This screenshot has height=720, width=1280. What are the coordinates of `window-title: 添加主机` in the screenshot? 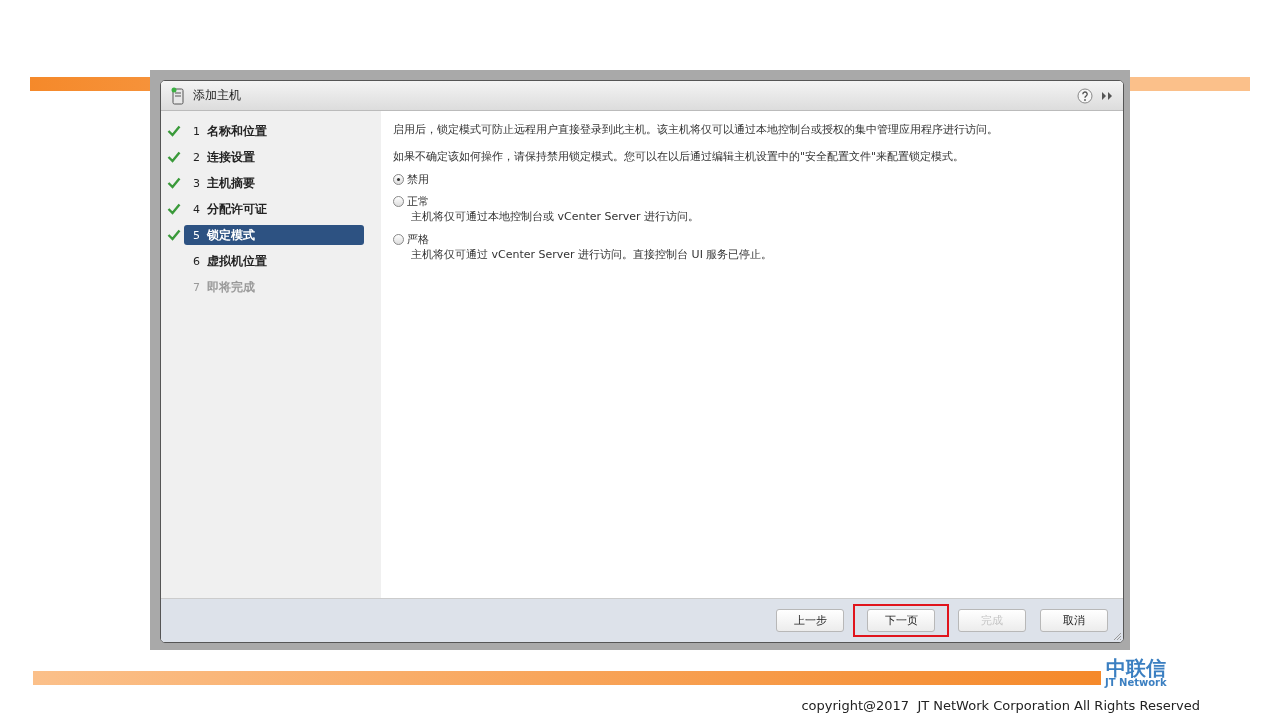 It's located at (217, 95).